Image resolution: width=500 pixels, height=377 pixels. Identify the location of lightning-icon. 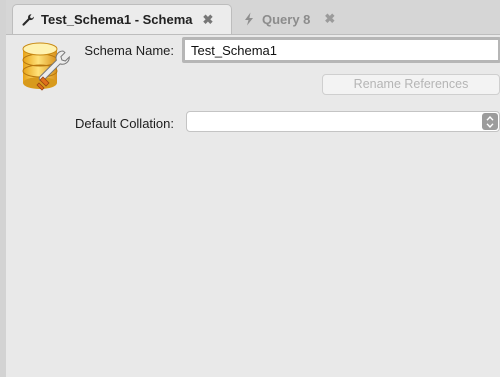
(249, 19).